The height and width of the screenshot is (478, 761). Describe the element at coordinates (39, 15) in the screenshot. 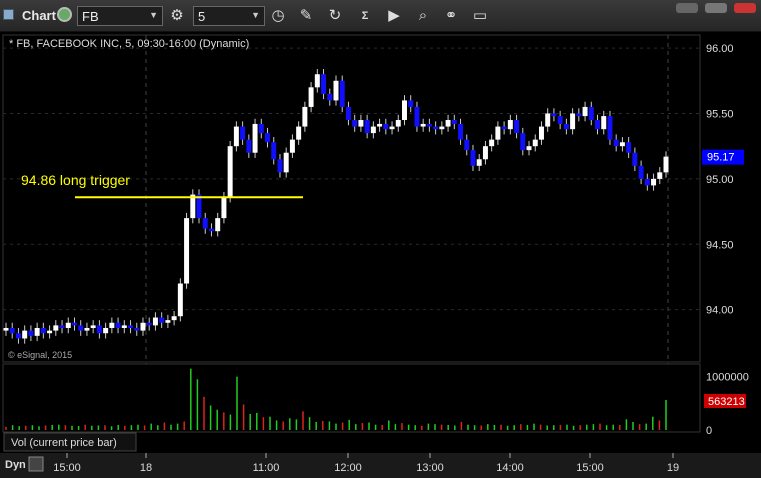

I see `window-title: Chart` at that location.